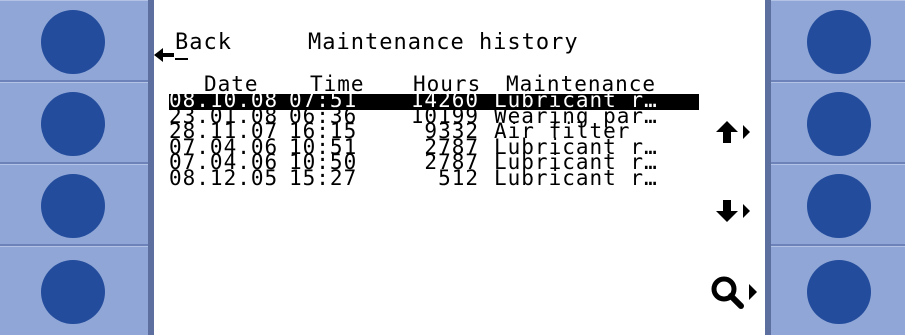 The height and width of the screenshot is (335, 905). What do you see at coordinates (458, 178) in the screenshot?
I see `cell-hours: 512` at bounding box center [458, 178].